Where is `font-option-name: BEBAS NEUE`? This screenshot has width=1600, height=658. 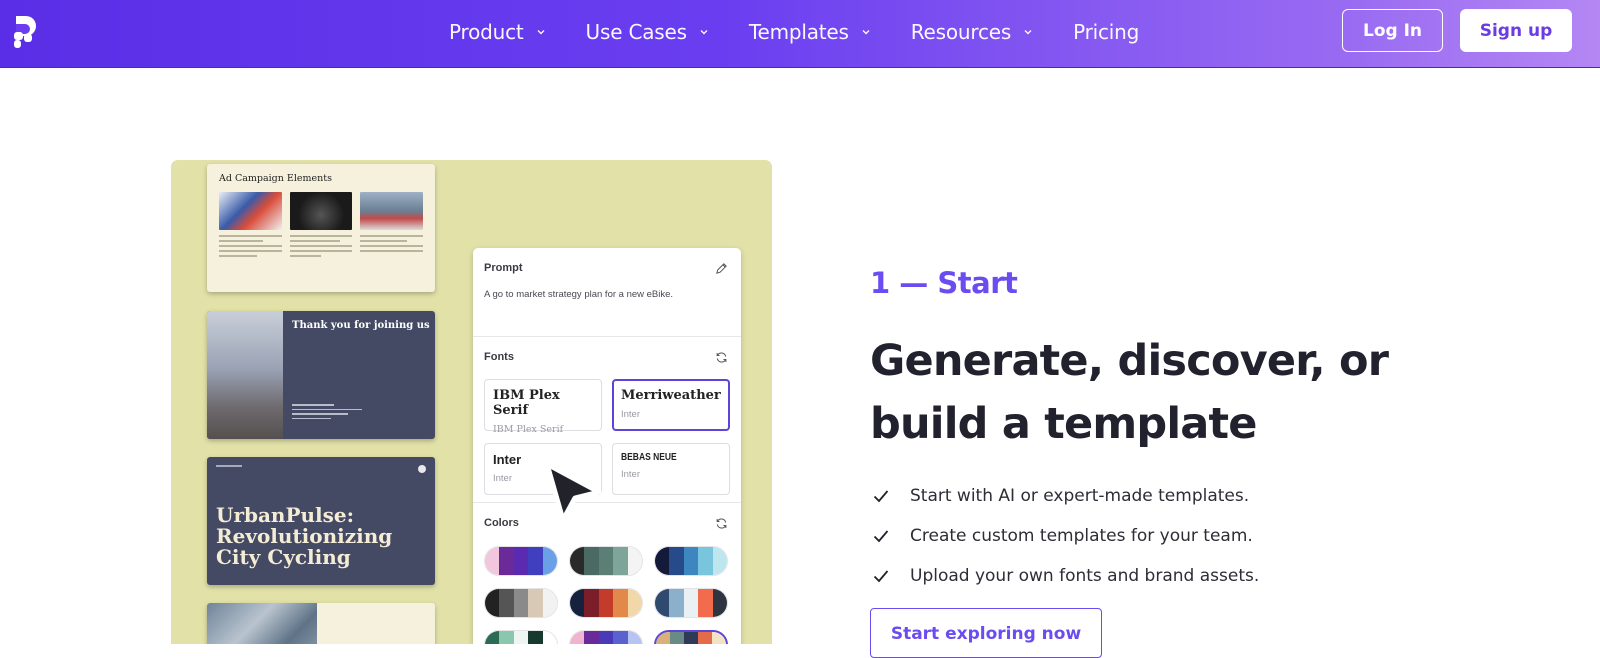
font-option-name: BEBAS NEUE is located at coordinates (649, 457).